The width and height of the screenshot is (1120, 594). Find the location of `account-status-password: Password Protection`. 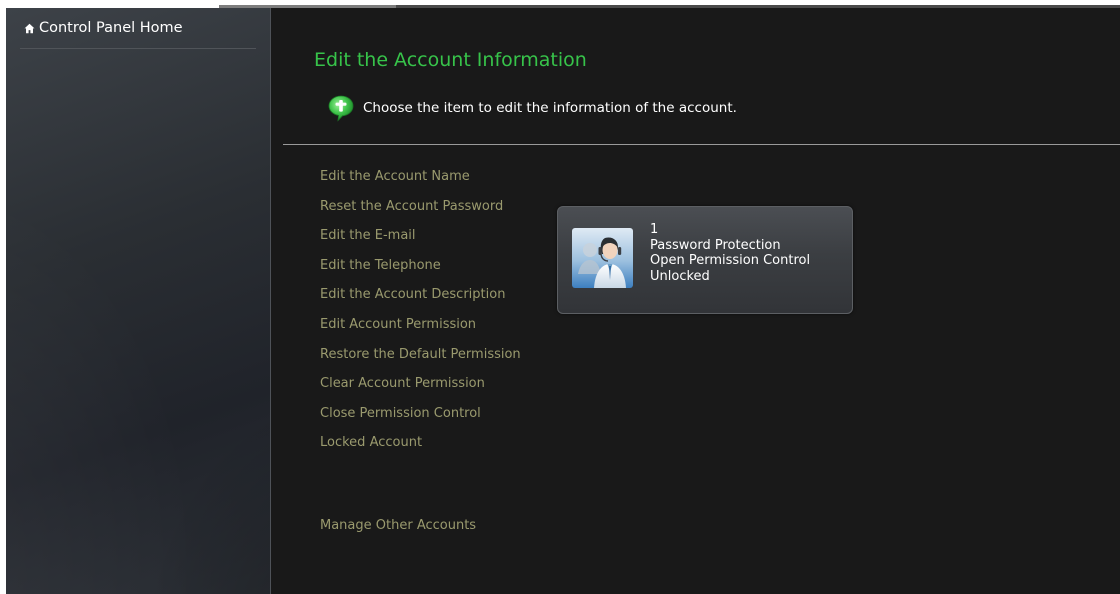

account-status-password: Password Protection is located at coordinates (715, 245).